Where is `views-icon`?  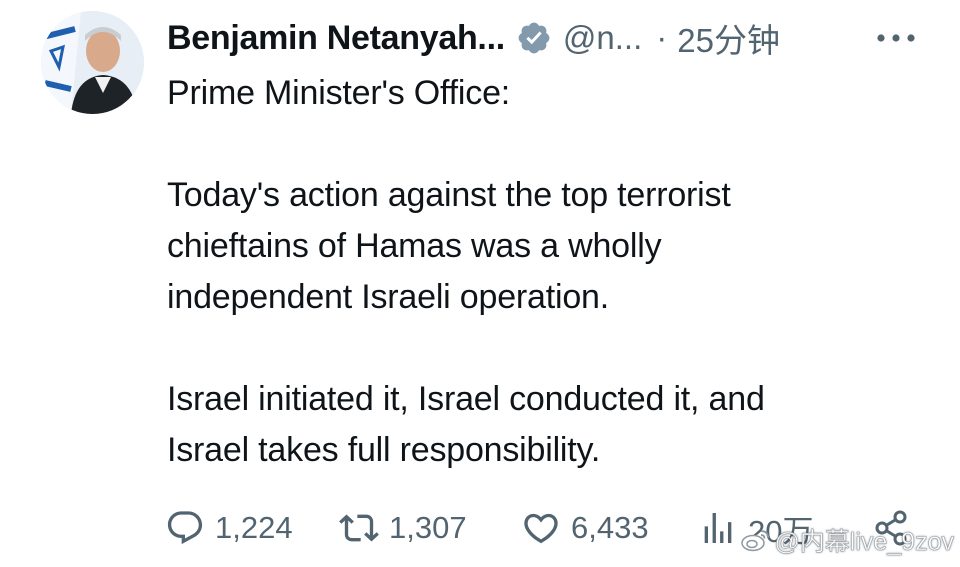 views-icon is located at coordinates (718, 528).